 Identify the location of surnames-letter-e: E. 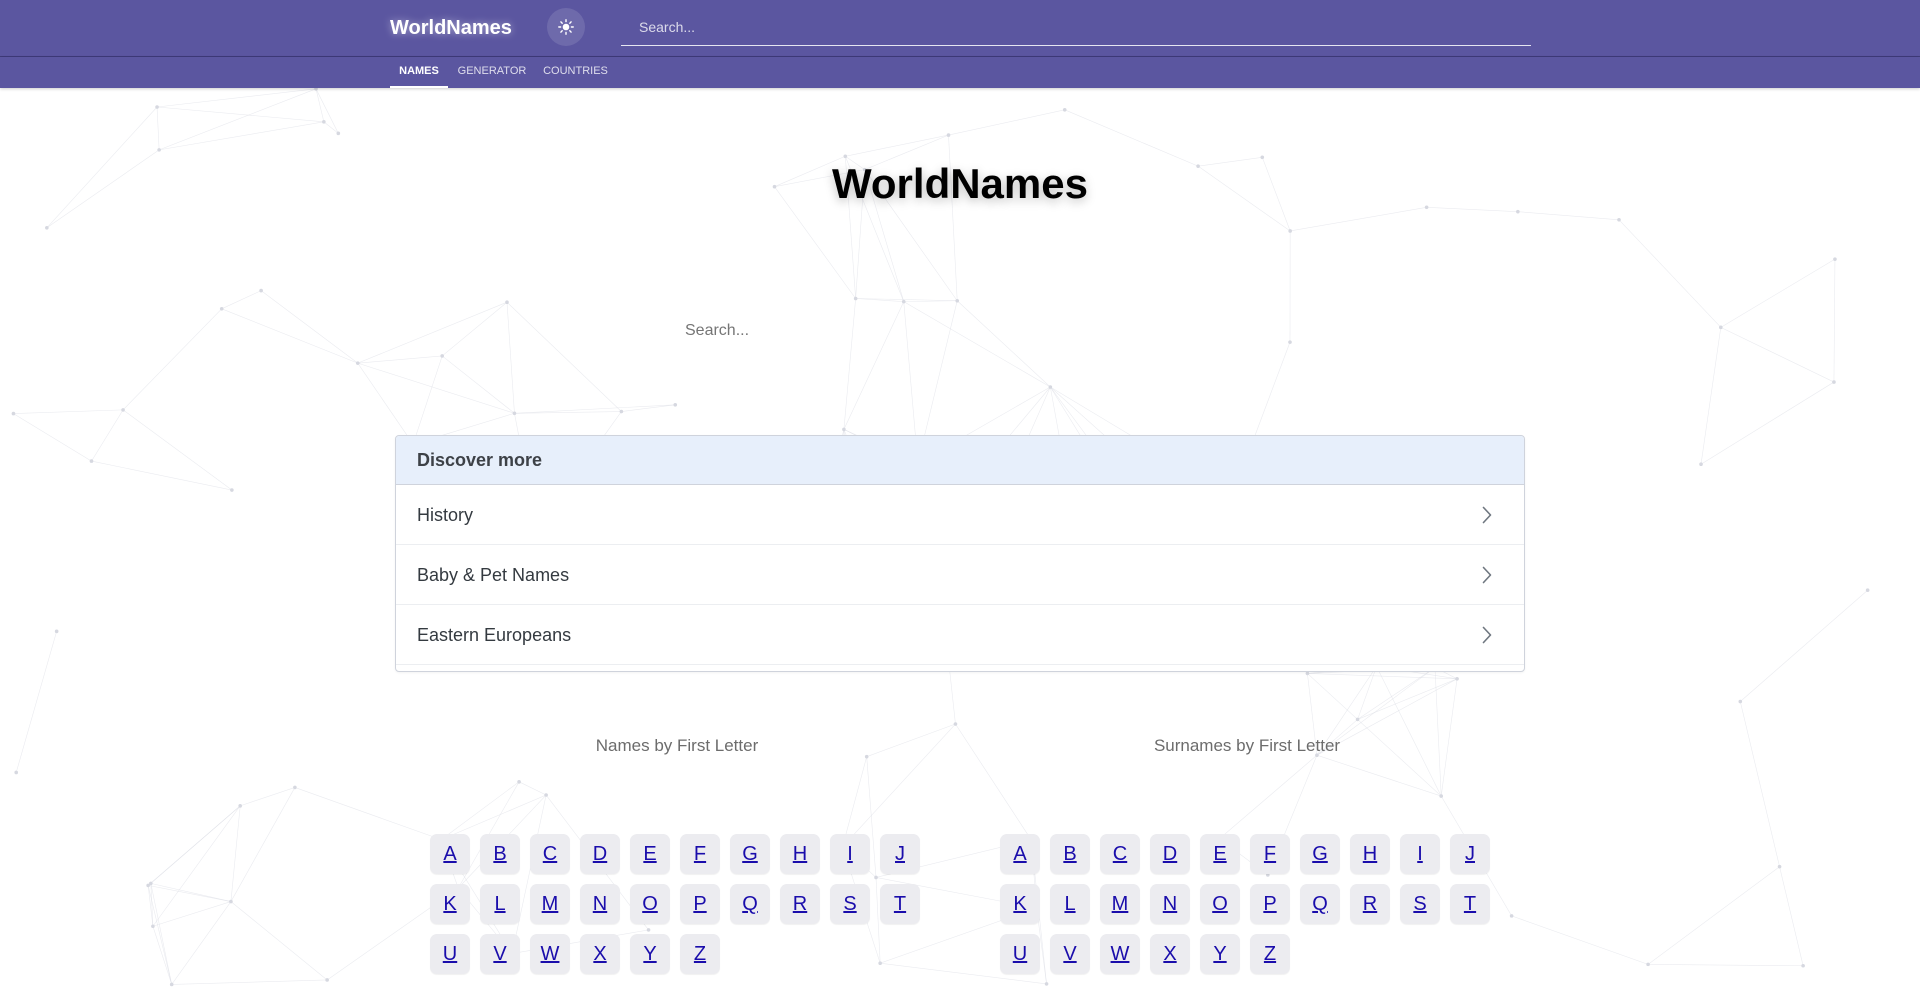
(1220, 854).